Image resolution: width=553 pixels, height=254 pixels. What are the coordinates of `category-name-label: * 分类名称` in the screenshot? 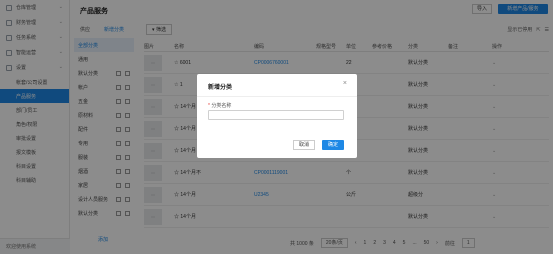 It's located at (219, 105).